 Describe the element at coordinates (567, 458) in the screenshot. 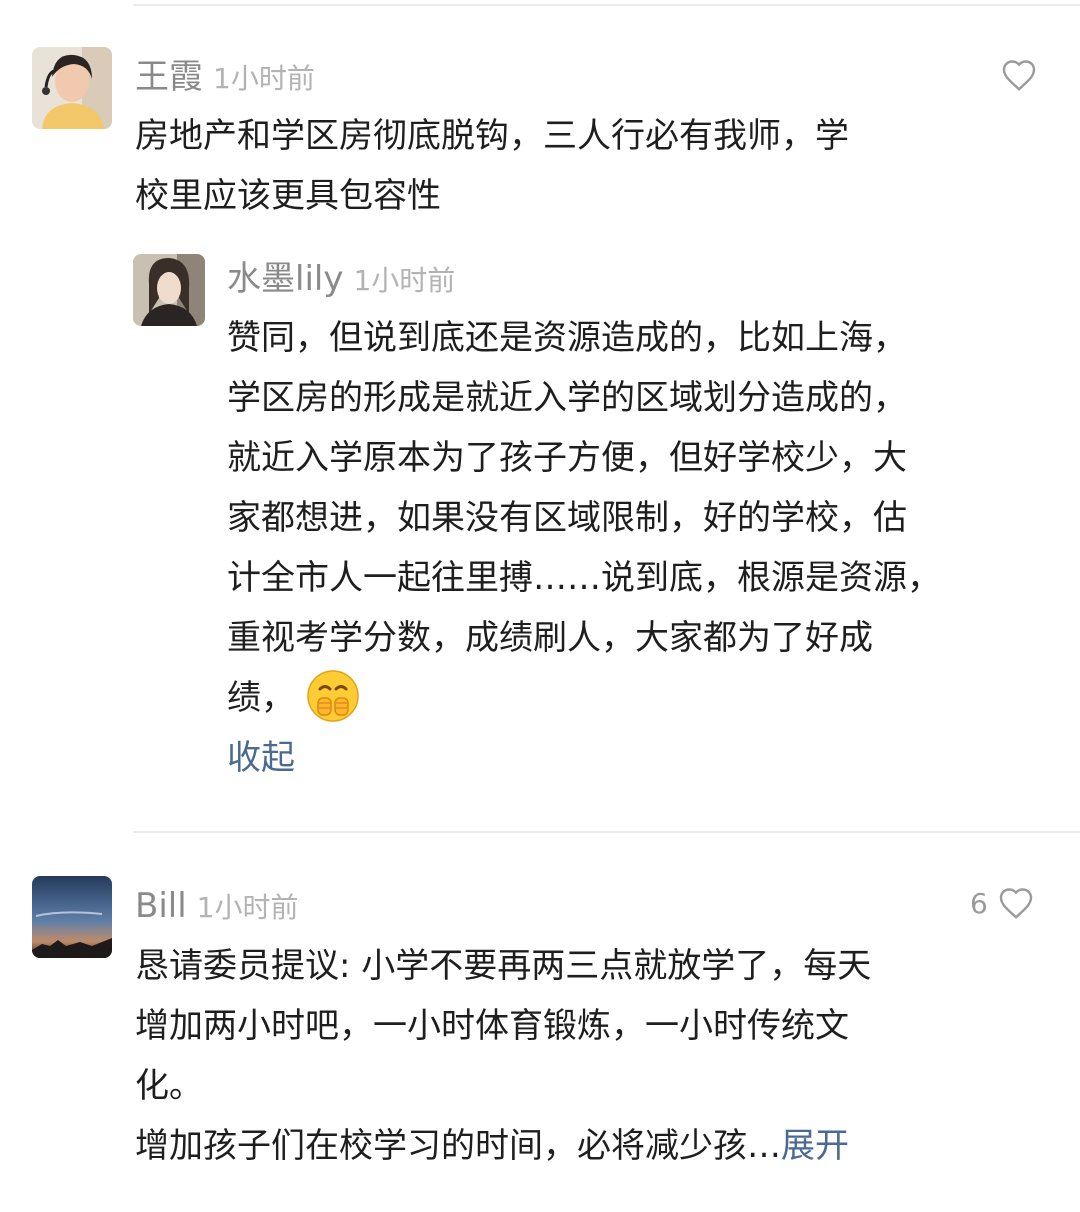

I see `reply-line: 就近入学原本为了孩子方便，但好学校少，大` at that location.